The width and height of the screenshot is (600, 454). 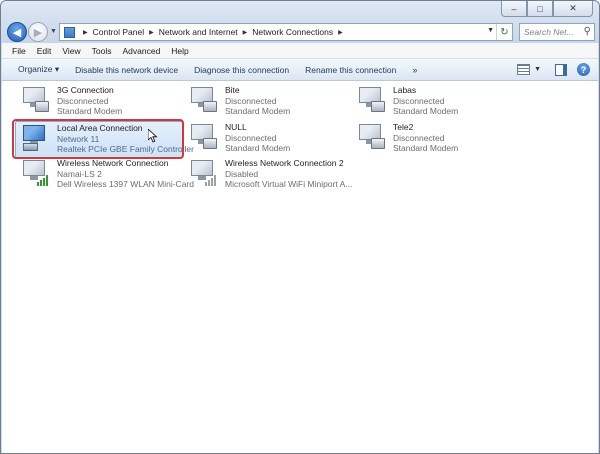 What do you see at coordinates (78, 138) in the screenshot?
I see `connection-status: Network 11` at bounding box center [78, 138].